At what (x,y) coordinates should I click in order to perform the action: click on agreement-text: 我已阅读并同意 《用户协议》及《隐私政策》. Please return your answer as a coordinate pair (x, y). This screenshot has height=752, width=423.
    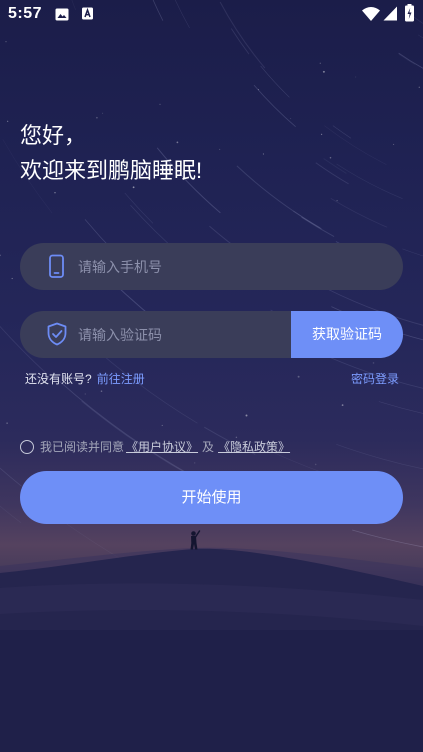
    Looking at the image, I should click on (165, 447).